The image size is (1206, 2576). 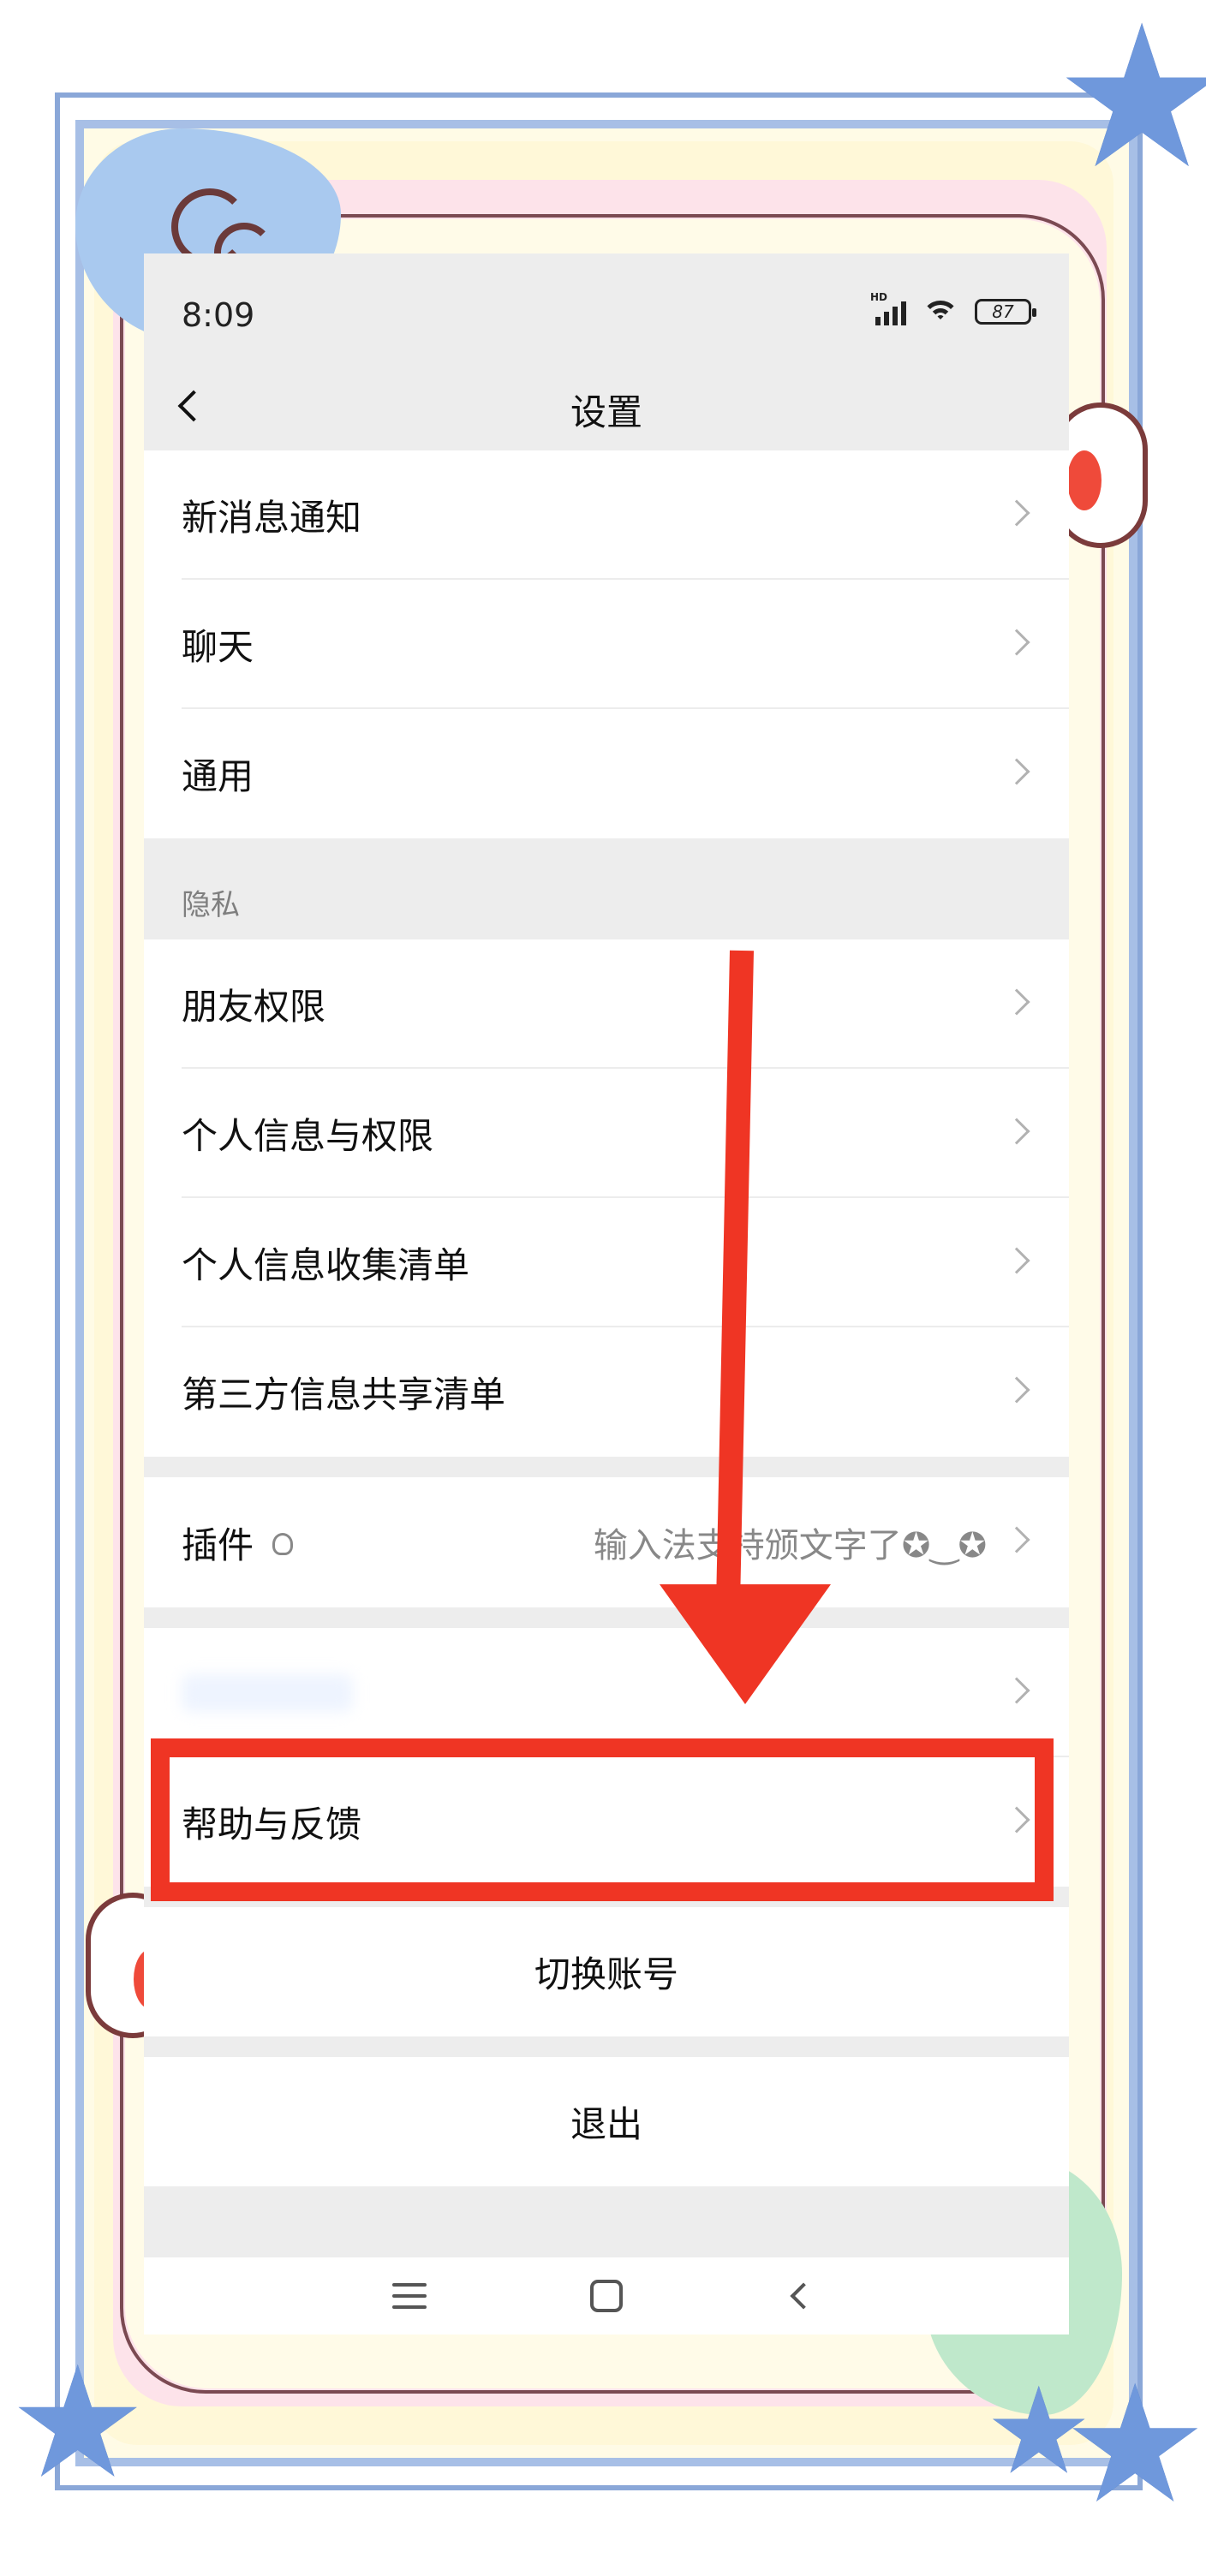 What do you see at coordinates (745, 1644) in the screenshot?
I see `annotation-arrow-head` at bounding box center [745, 1644].